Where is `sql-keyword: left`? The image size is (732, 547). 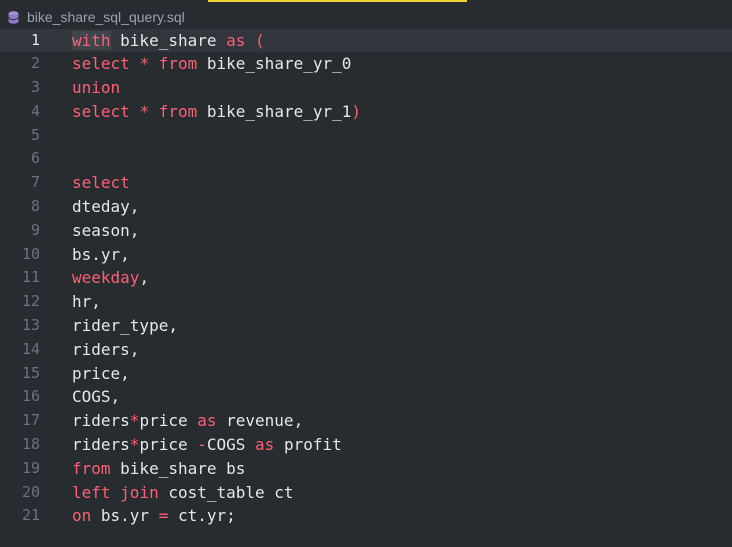 sql-keyword: left is located at coordinates (91, 492).